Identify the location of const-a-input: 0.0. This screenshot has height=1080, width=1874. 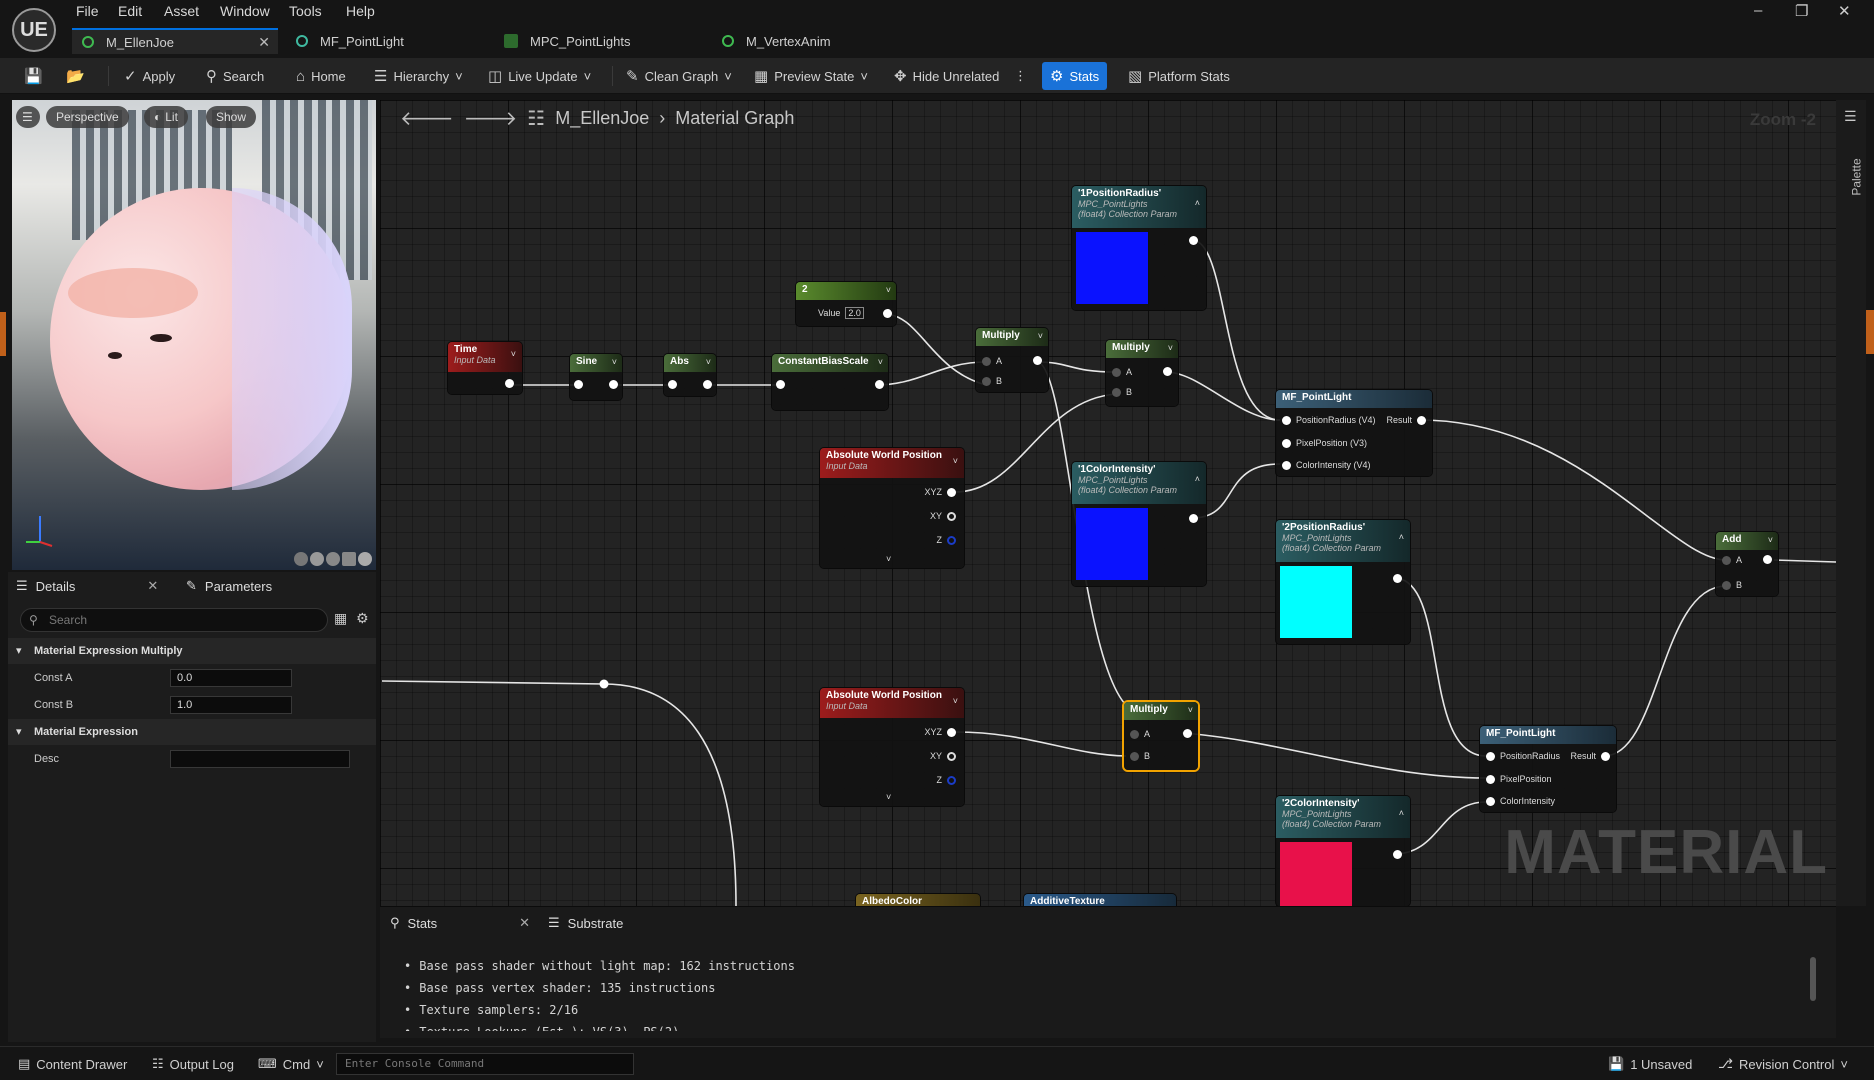
(231, 678).